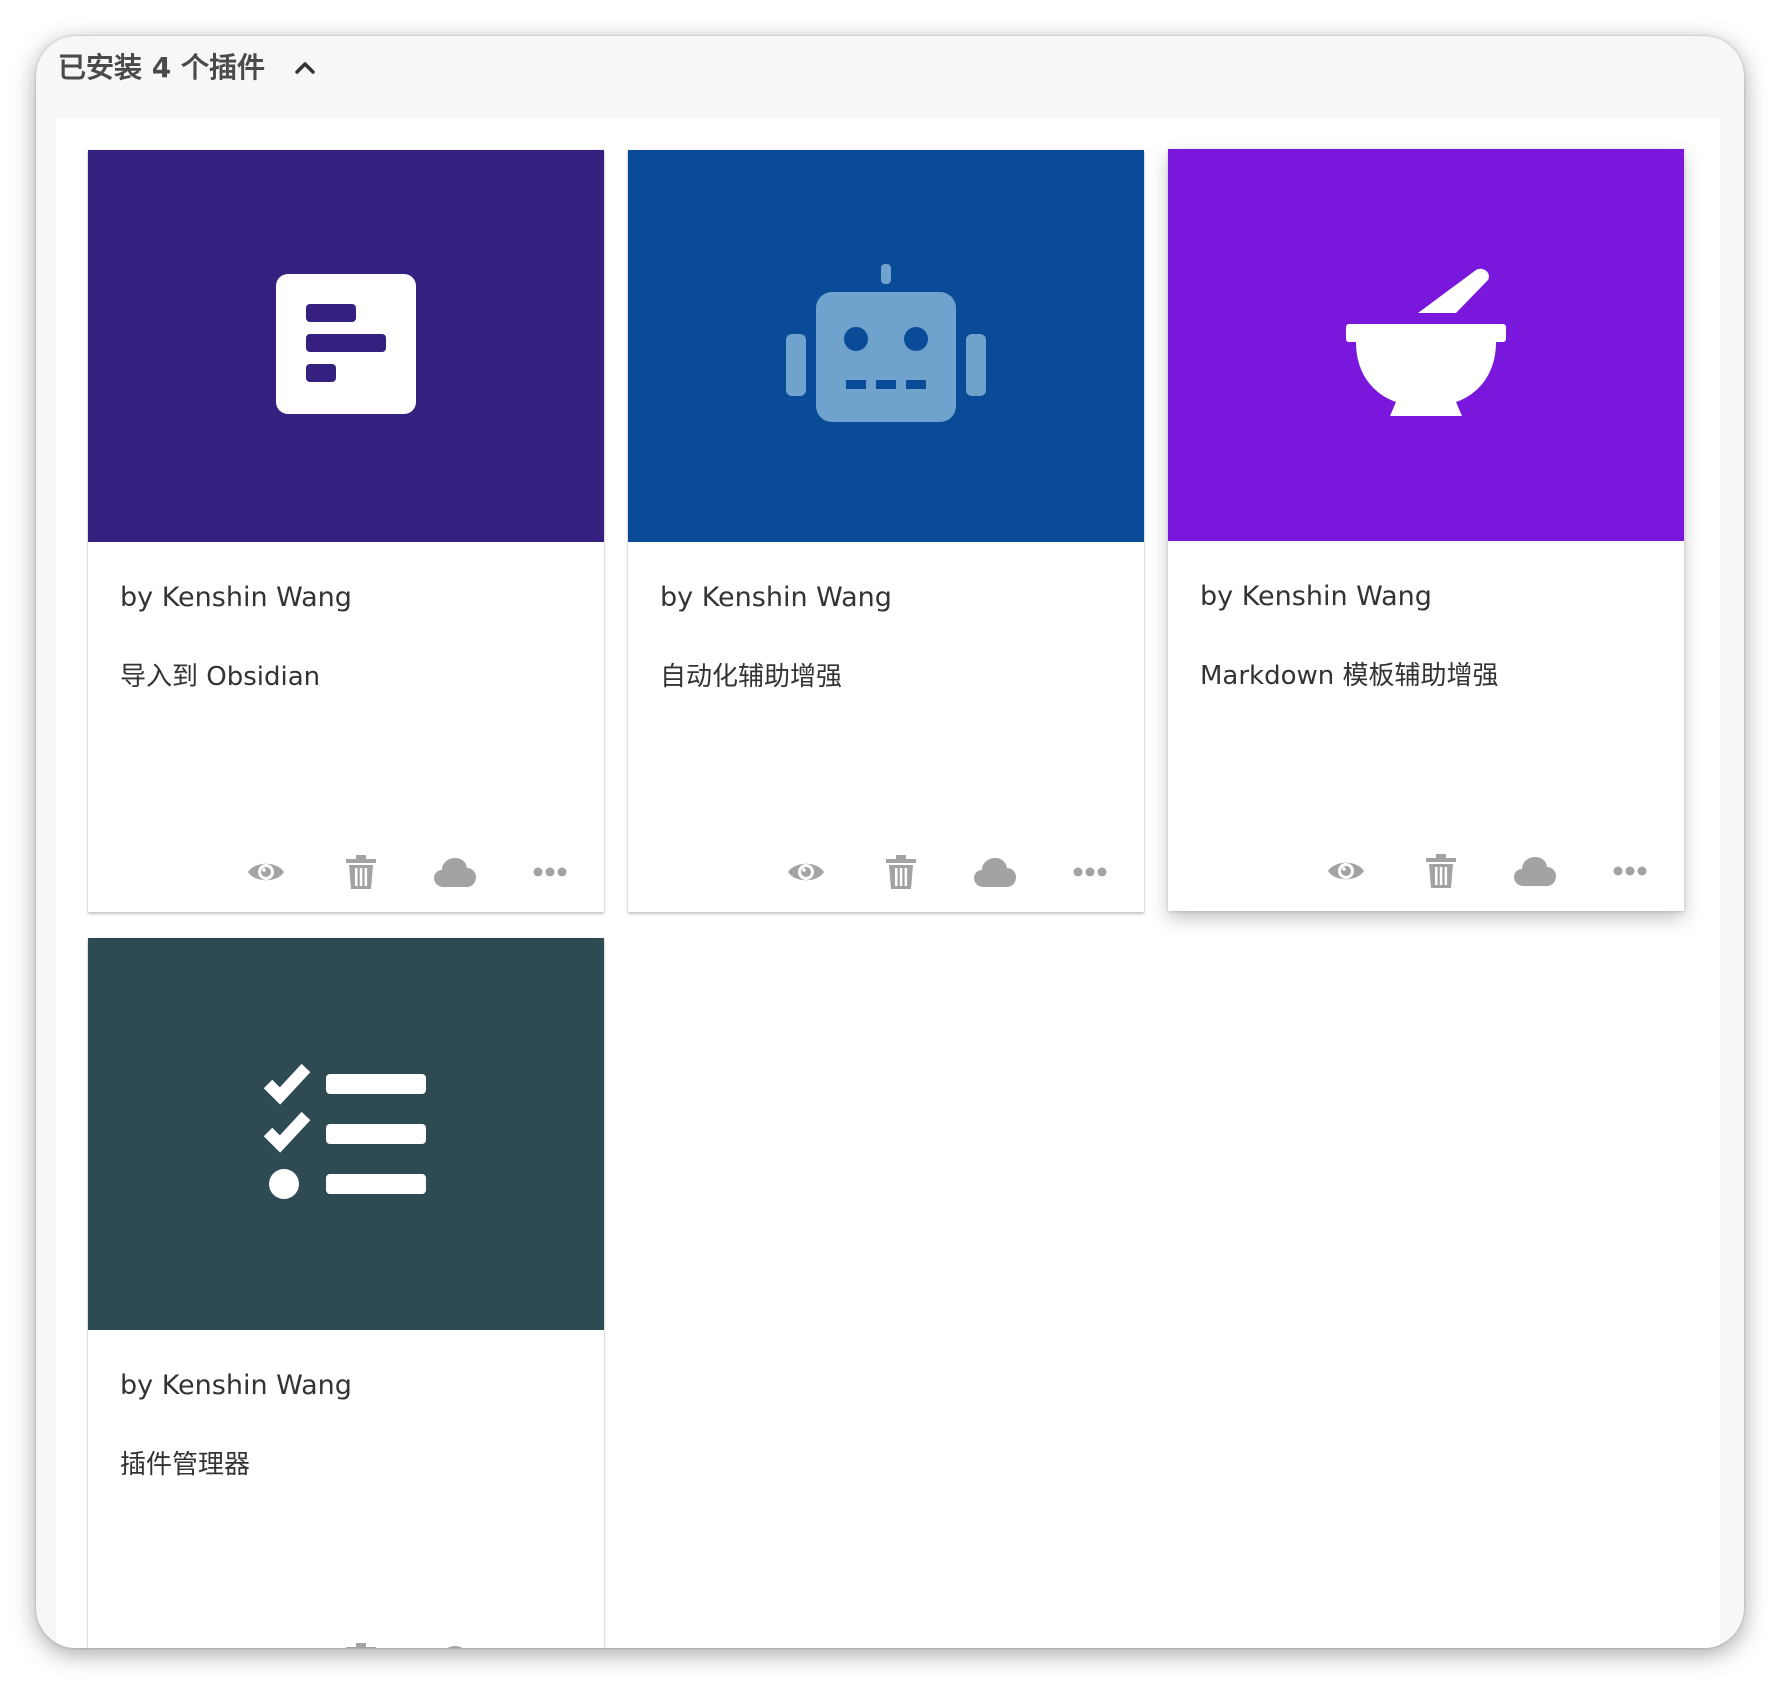 Image resolution: width=1780 pixels, height=1684 pixels. Describe the element at coordinates (305, 66) in the screenshot. I see `chevron-up-icon` at that location.